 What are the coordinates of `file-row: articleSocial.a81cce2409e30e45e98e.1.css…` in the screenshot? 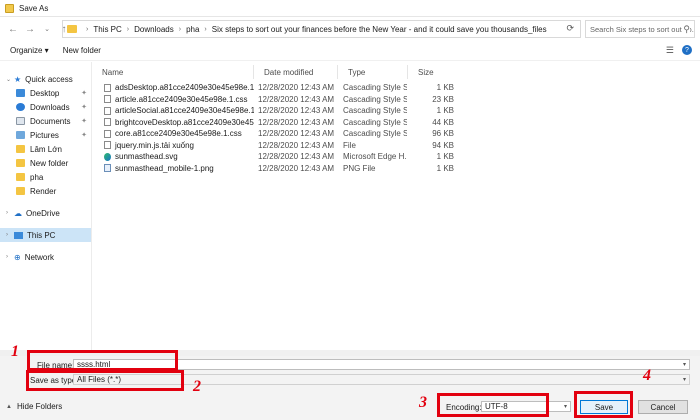 It's located at (396, 111).